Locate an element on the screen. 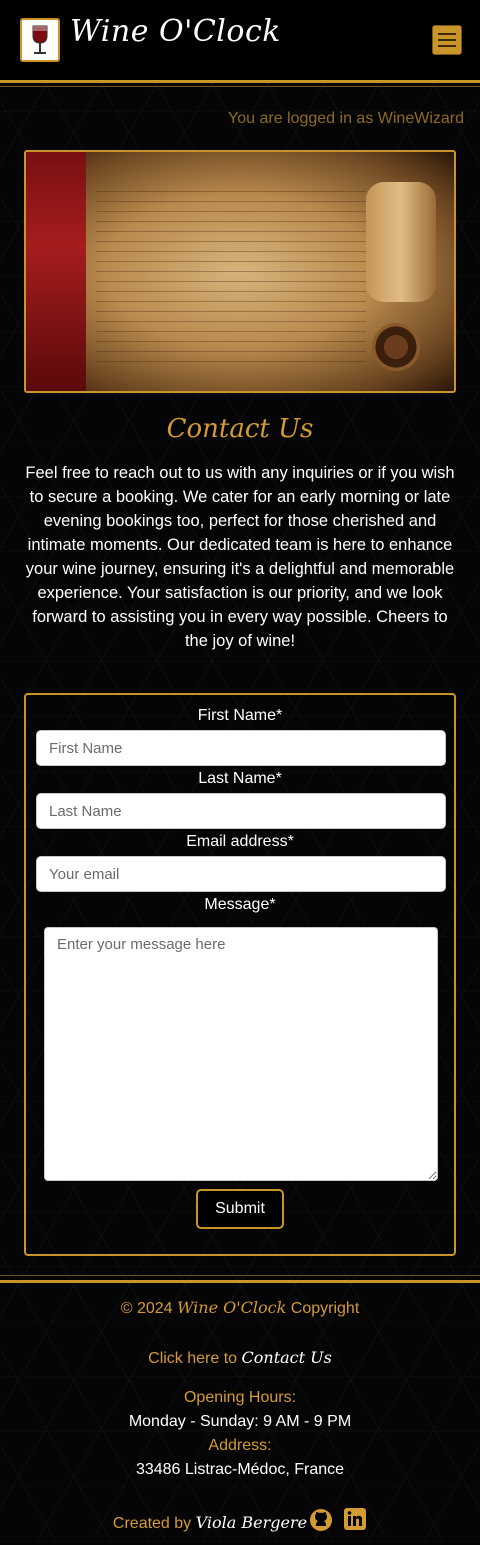 This screenshot has width=480, height=1545. address-label: Address: is located at coordinates (240, 1445).